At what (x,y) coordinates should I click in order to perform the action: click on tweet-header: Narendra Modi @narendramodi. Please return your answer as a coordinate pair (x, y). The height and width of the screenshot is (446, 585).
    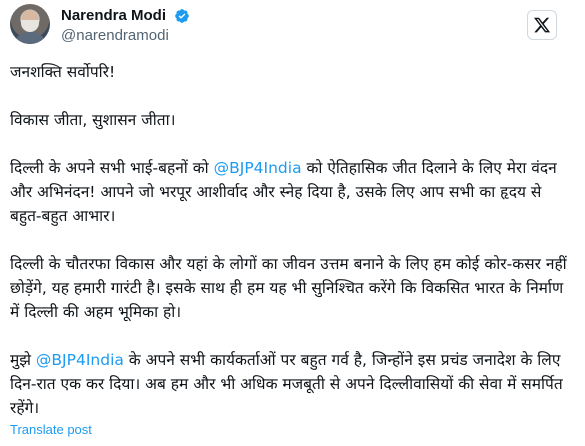
    Looking at the image, I should click on (292, 26).